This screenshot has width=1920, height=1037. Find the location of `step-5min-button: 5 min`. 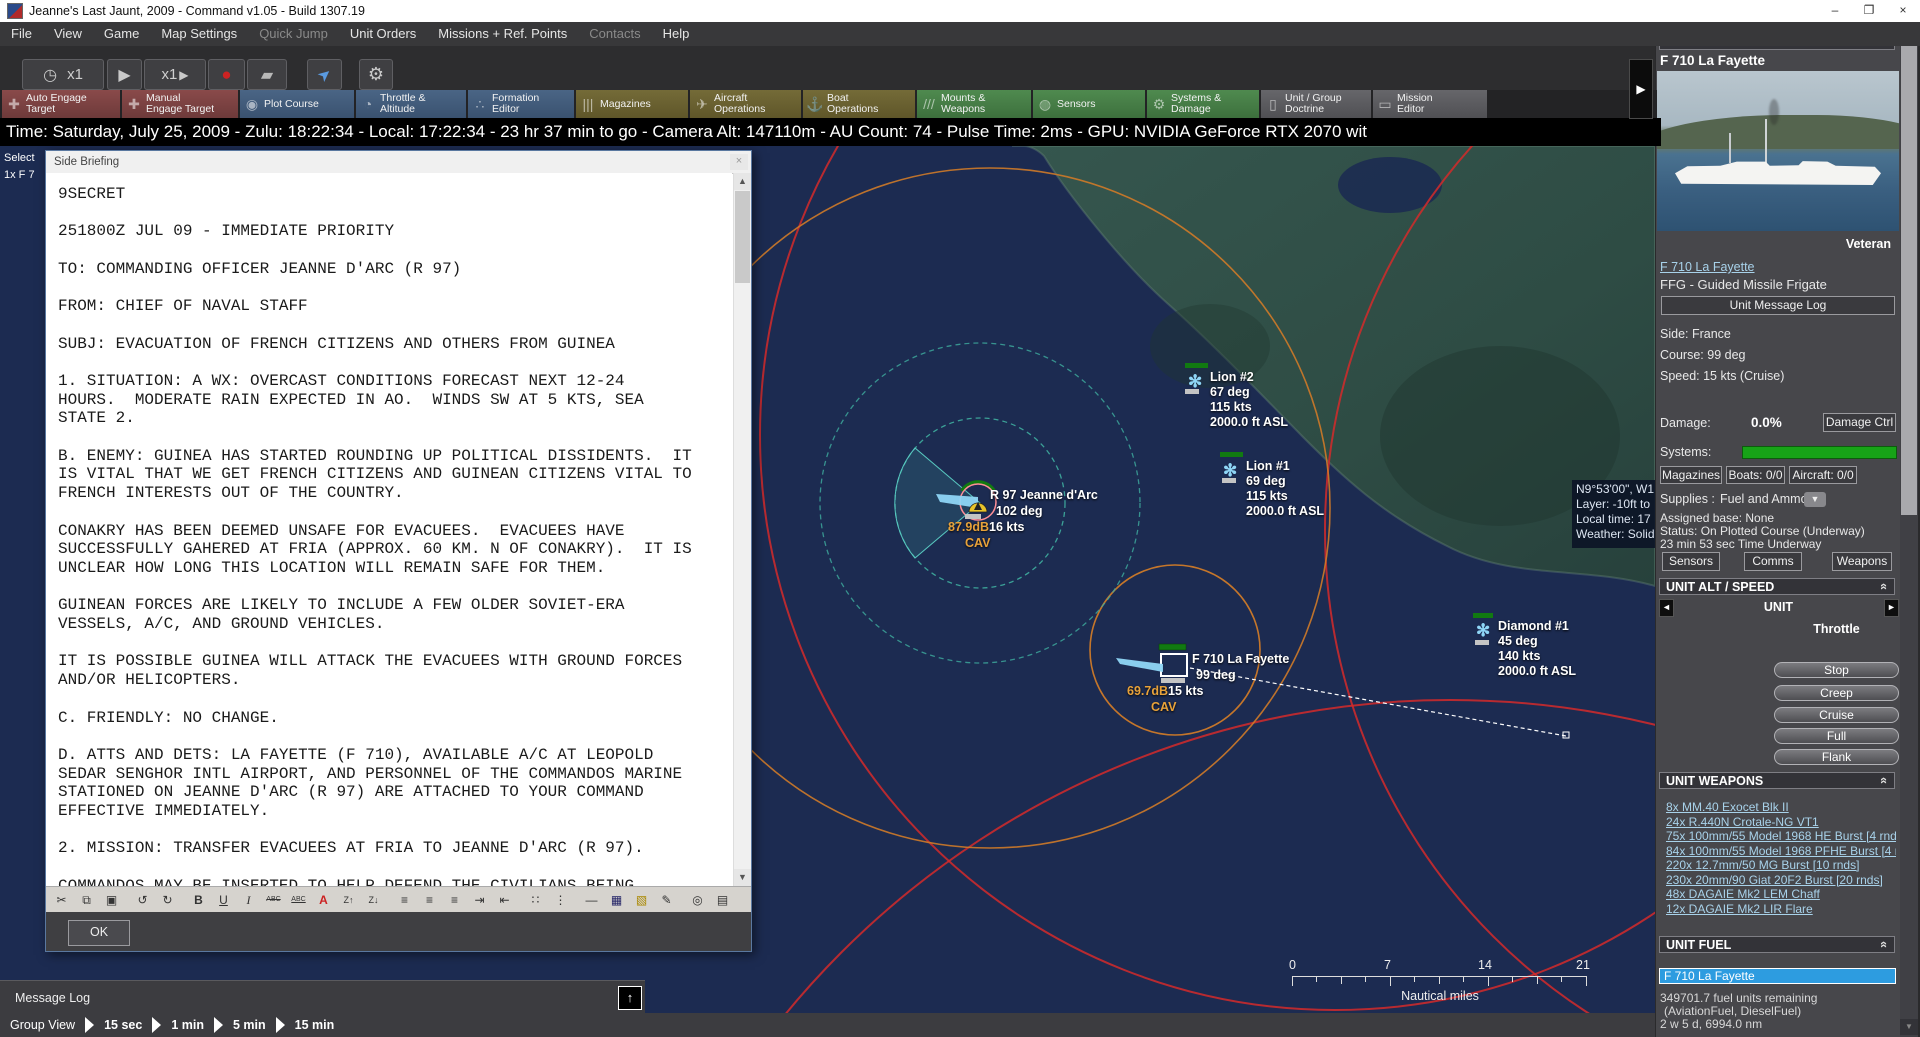

step-5min-button: 5 min is located at coordinates (249, 1025).